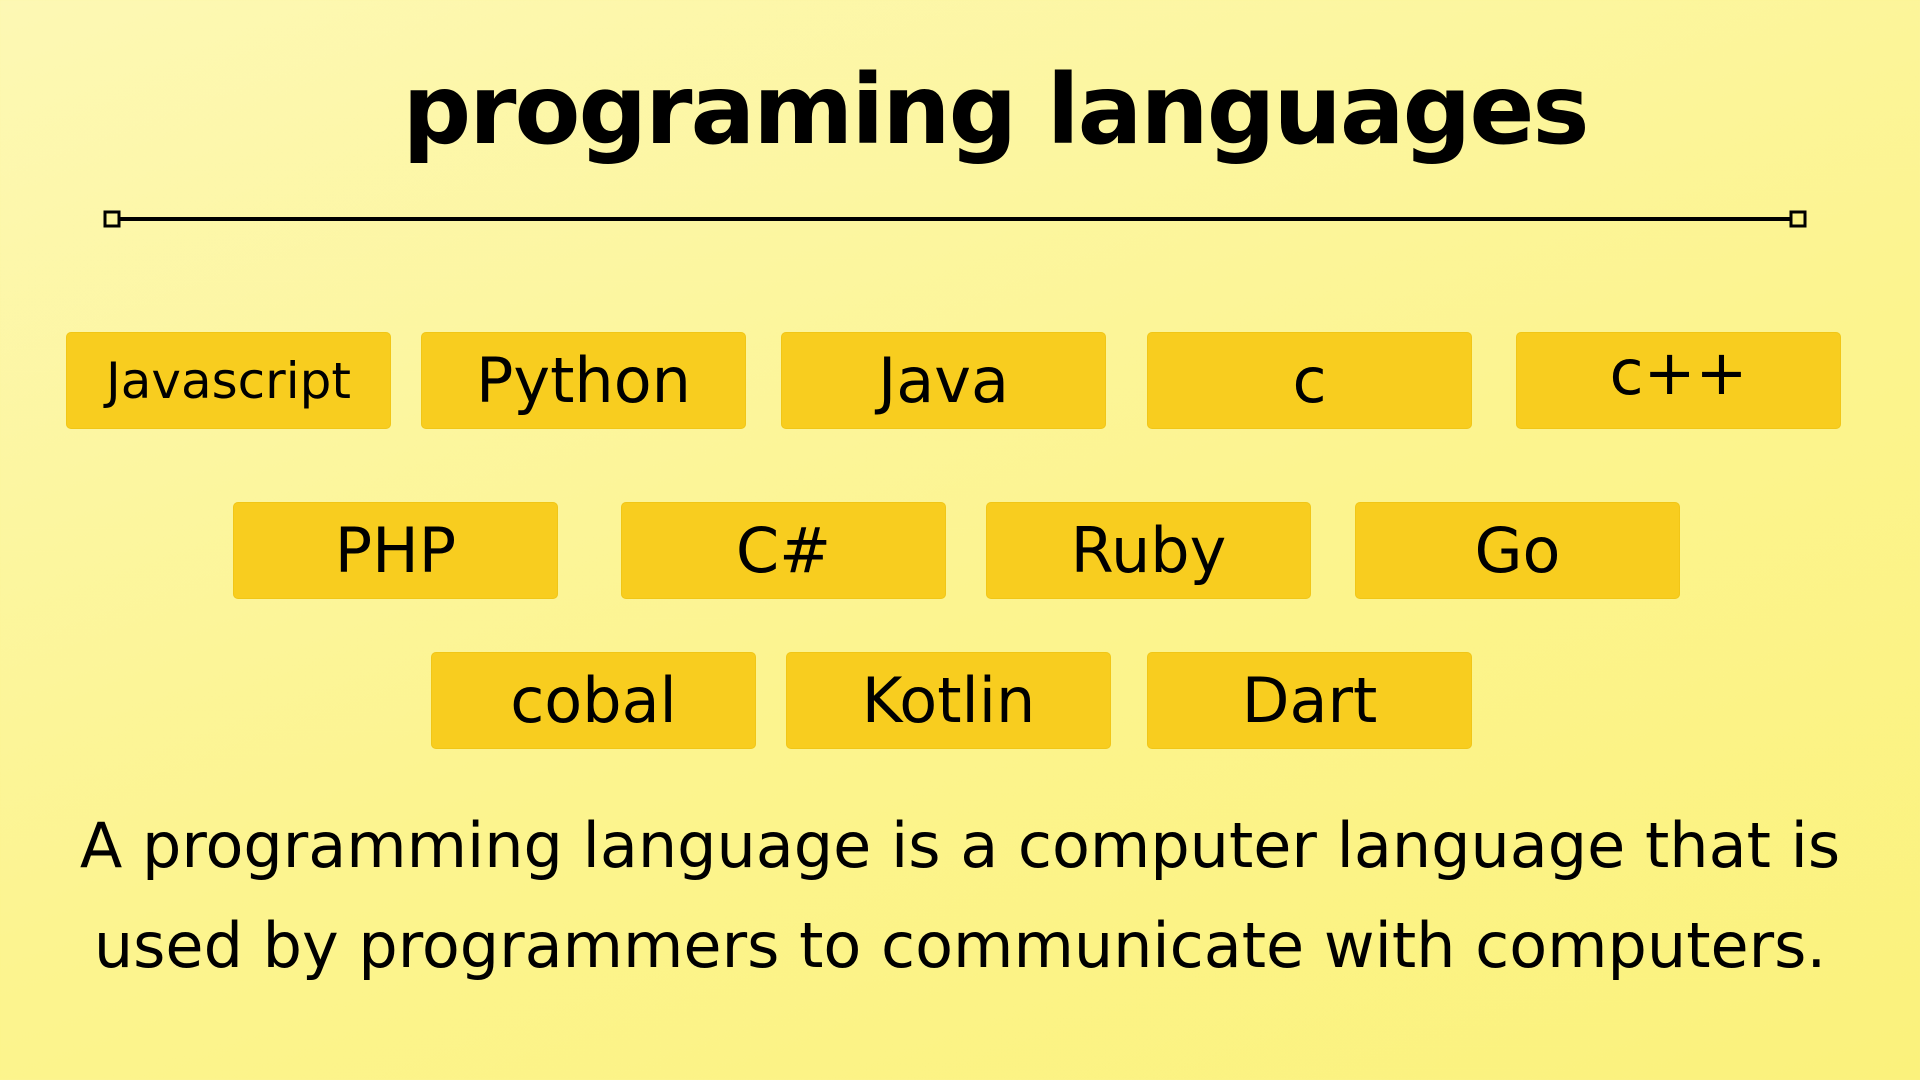 The image size is (1920, 1080). Describe the element at coordinates (1678, 372) in the screenshot. I see `language-chip-label: c++` at that location.